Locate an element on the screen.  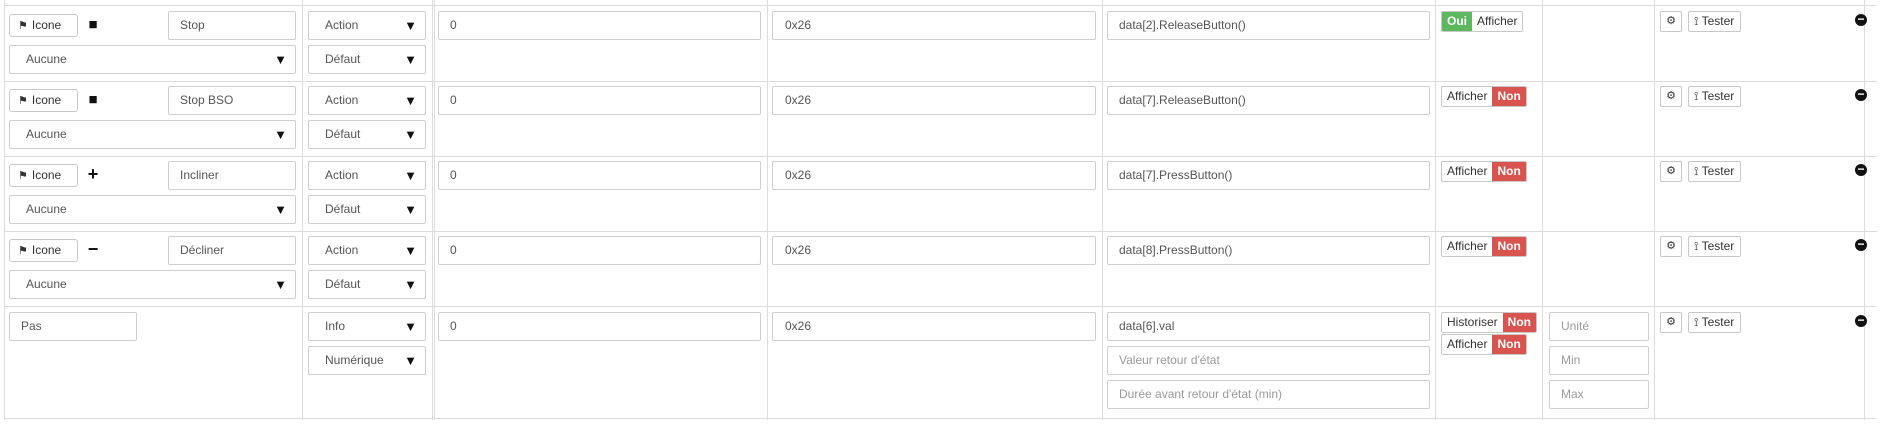
command-name-input: Décliner is located at coordinates (232, 250).